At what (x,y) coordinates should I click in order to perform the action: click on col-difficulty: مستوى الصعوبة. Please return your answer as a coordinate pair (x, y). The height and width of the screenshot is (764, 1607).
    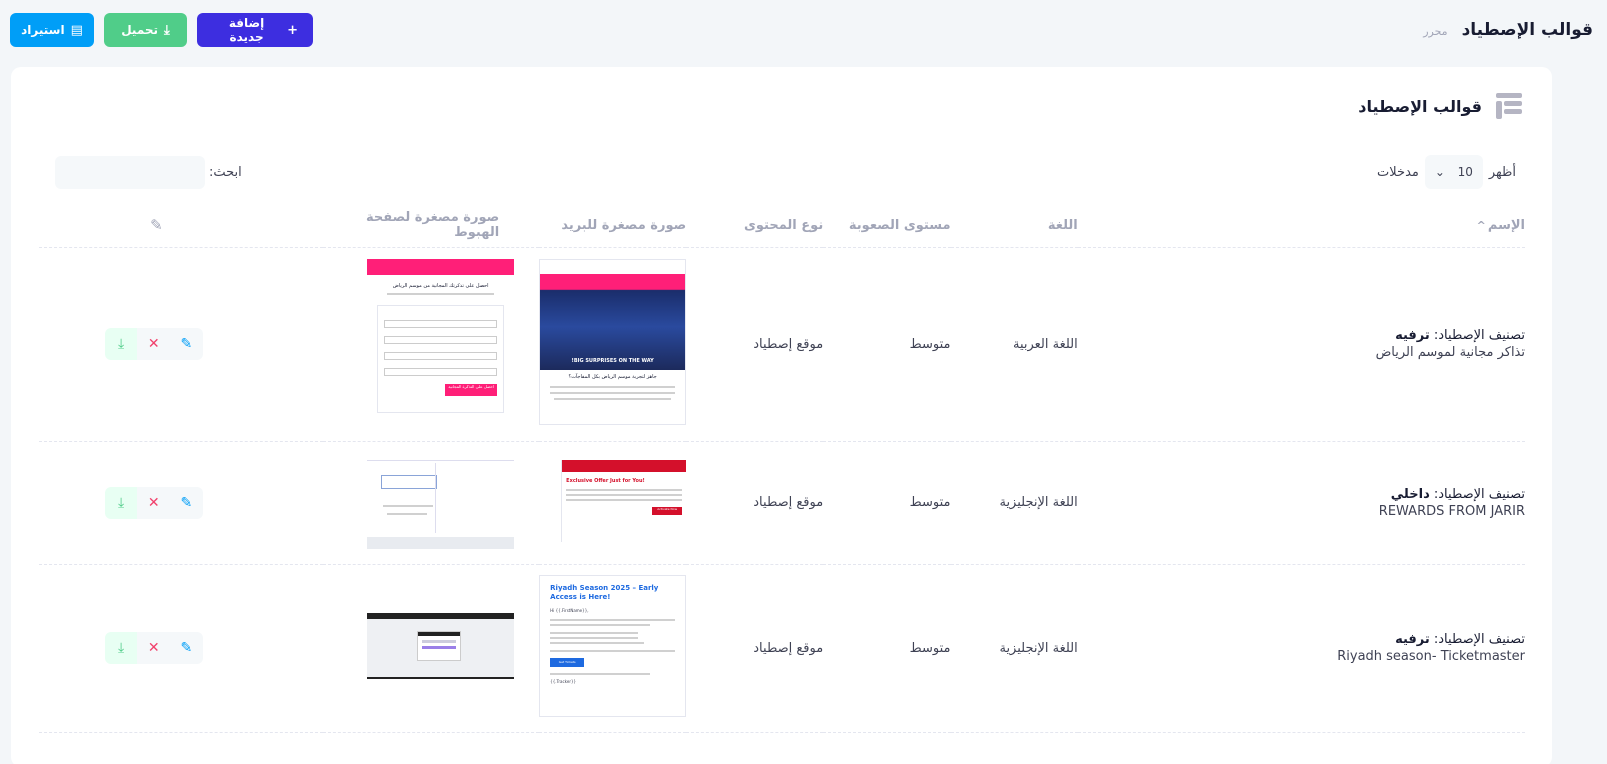
    Looking at the image, I should click on (887, 226).